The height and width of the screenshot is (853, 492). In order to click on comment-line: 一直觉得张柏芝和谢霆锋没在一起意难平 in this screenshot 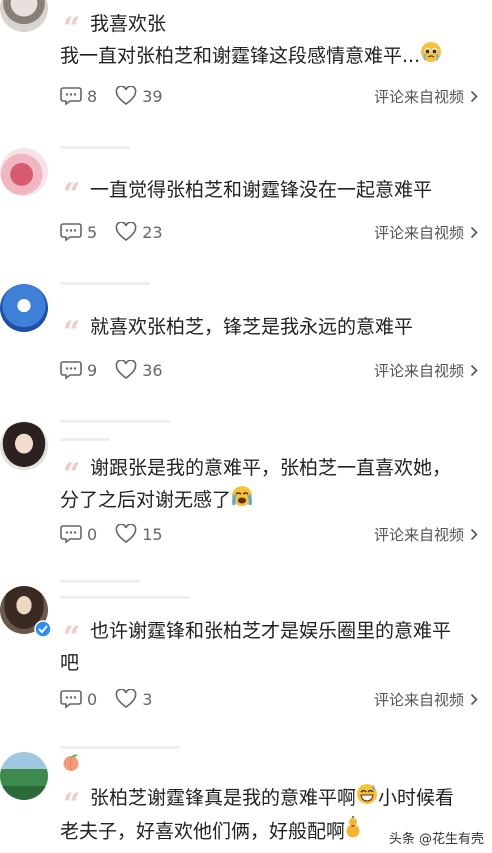, I will do `click(261, 190)`.